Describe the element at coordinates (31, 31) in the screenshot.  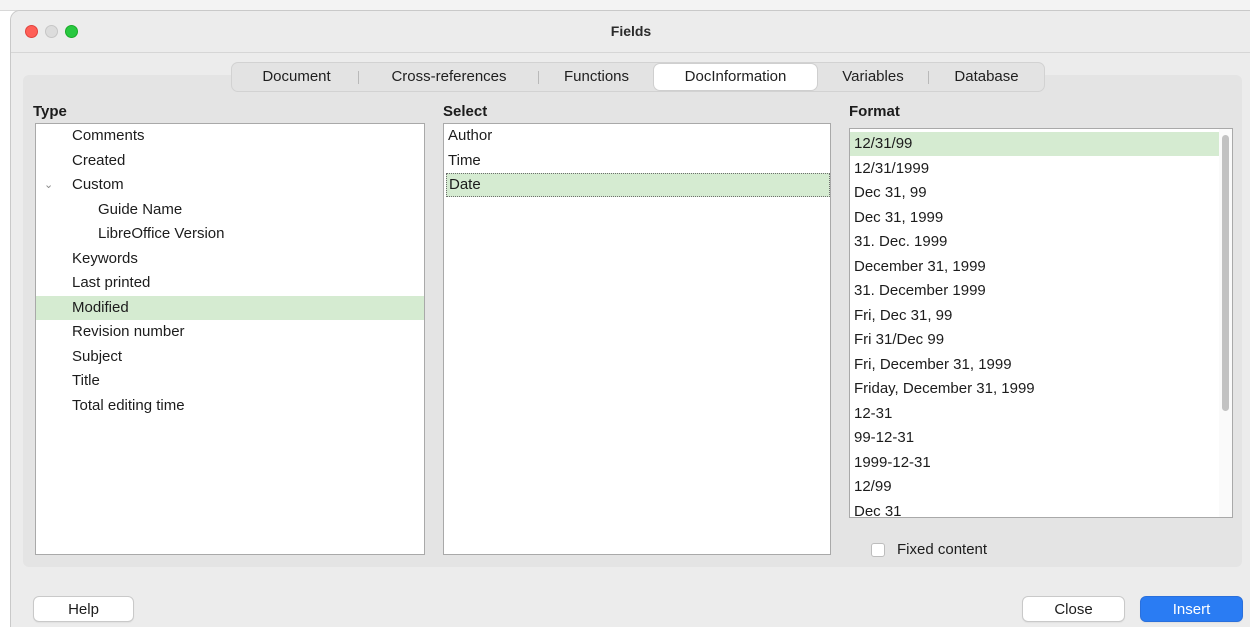
I see `close-window-button` at that location.